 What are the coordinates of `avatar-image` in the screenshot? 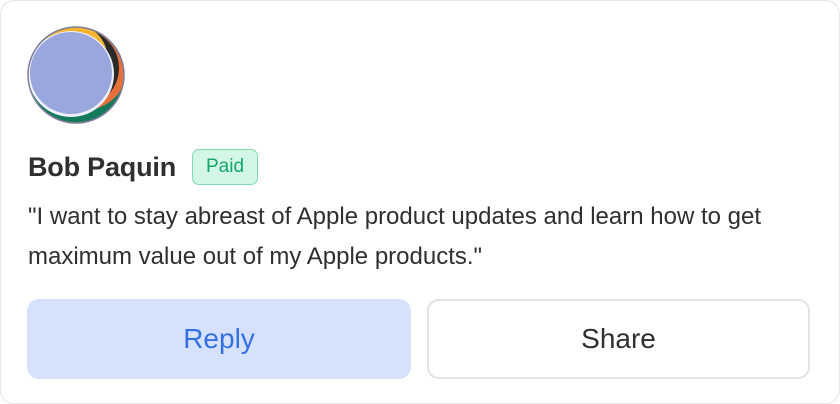 It's located at (76, 75).